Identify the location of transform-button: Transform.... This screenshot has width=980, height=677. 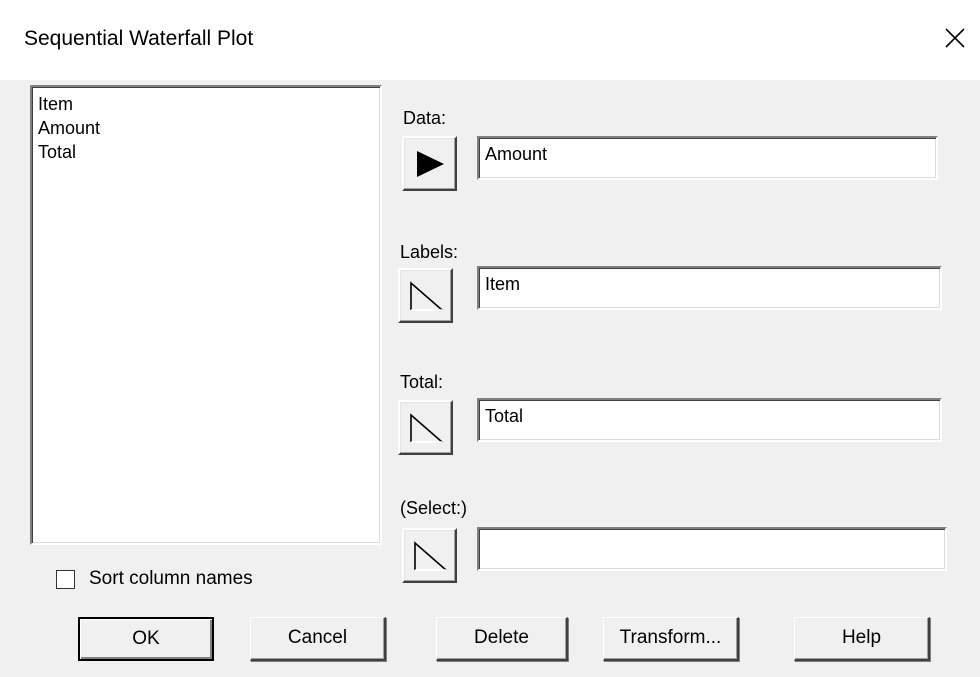
(671, 639).